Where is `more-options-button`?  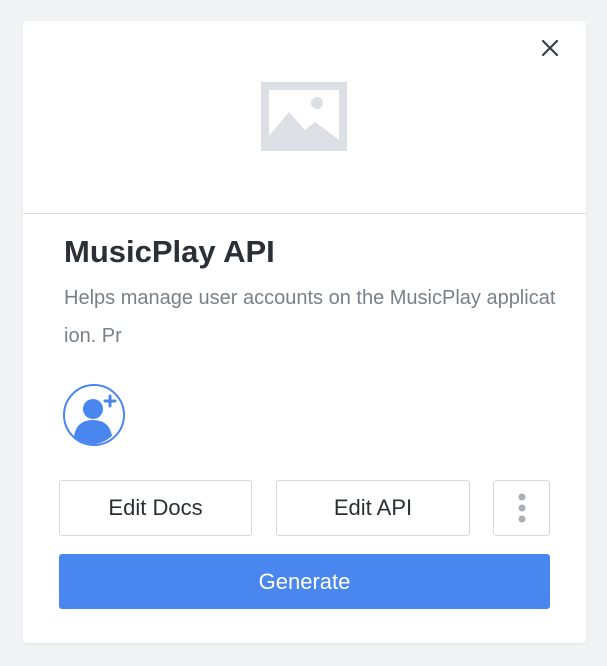
more-options-button is located at coordinates (521, 508).